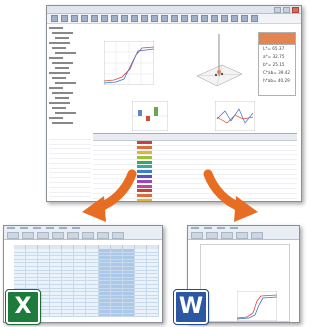 The width and height of the screenshot is (321, 327). What do you see at coordinates (277, 10) in the screenshot?
I see `minimize-button` at bounding box center [277, 10].